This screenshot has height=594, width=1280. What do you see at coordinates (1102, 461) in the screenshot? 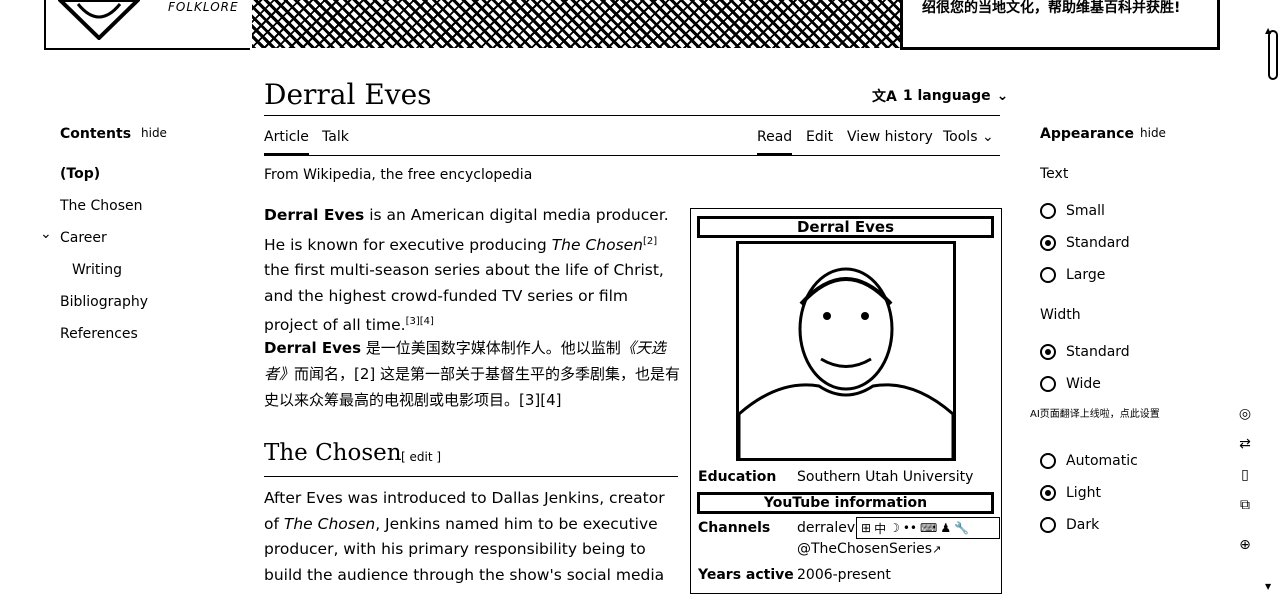
I see `radio-label: Automatic` at bounding box center [1102, 461].